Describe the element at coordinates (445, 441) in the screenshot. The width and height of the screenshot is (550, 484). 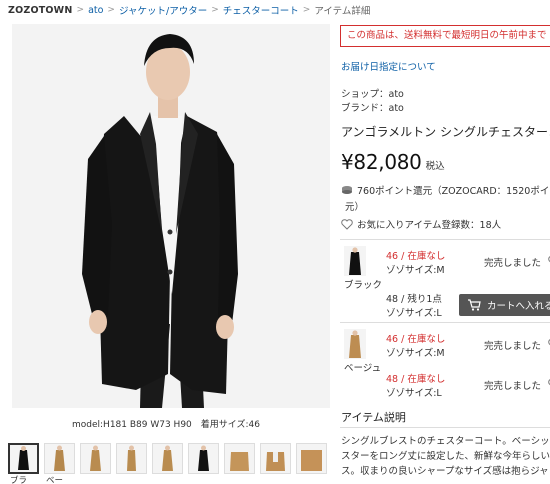
I see `description-line: シングルブレストのチェスターコート。ベーシッ` at that location.